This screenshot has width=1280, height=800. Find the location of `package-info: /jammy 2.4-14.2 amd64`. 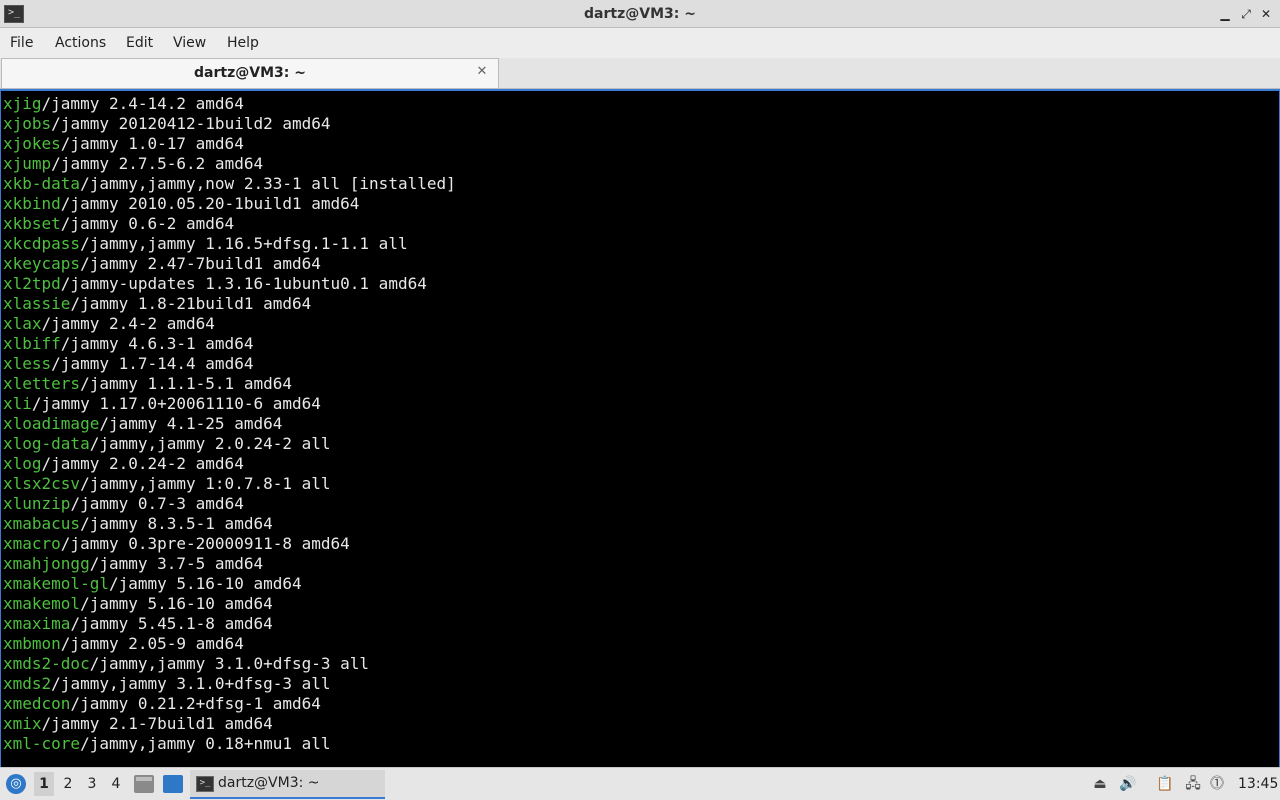

package-info: /jammy 2.4-14.2 amd64 is located at coordinates (142, 103).